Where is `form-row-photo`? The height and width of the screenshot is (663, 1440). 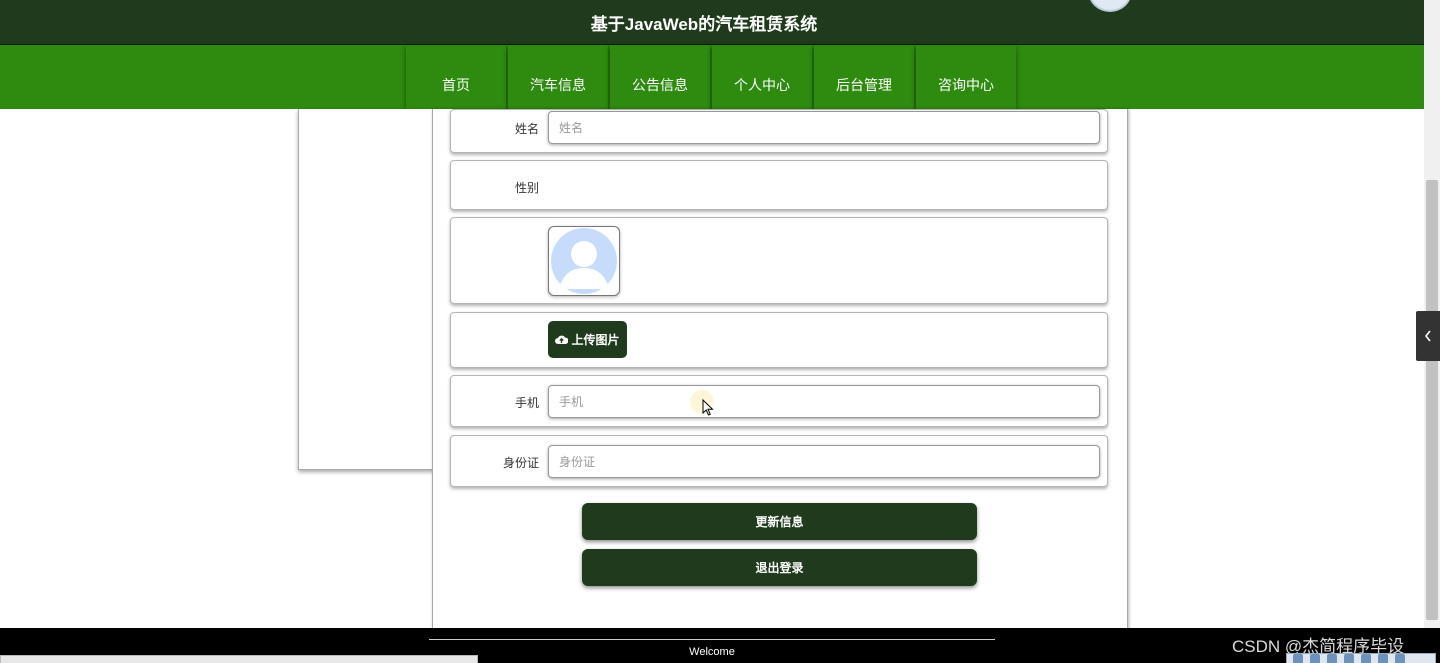
form-row-photo is located at coordinates (779, 260).